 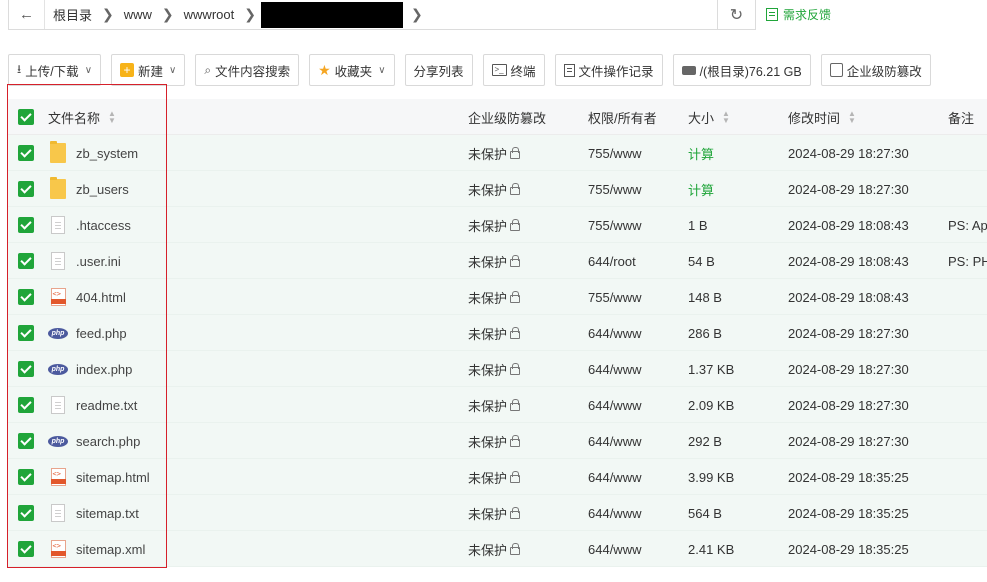 I want to click on file-name: sitemap.xml, so click(x=110, y=549).